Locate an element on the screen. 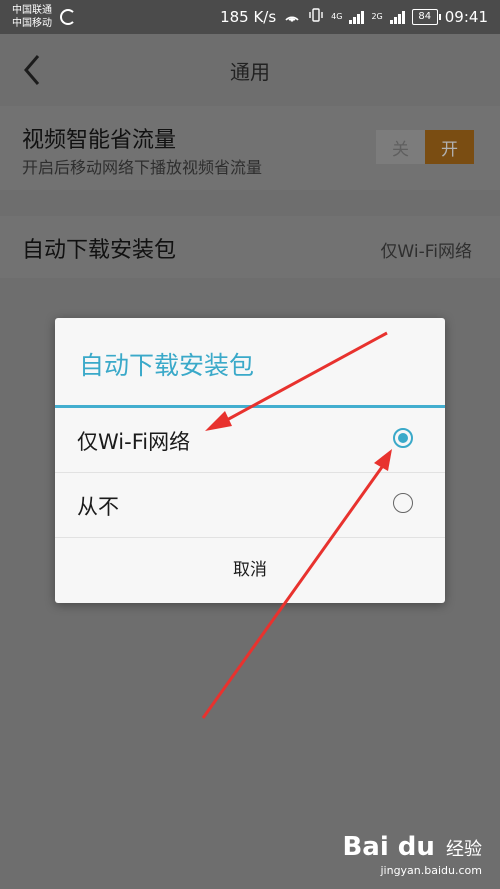 The height and width of the screenshot is (889, 500). net-type-4g: 4G is located at coordinates (337, 16).